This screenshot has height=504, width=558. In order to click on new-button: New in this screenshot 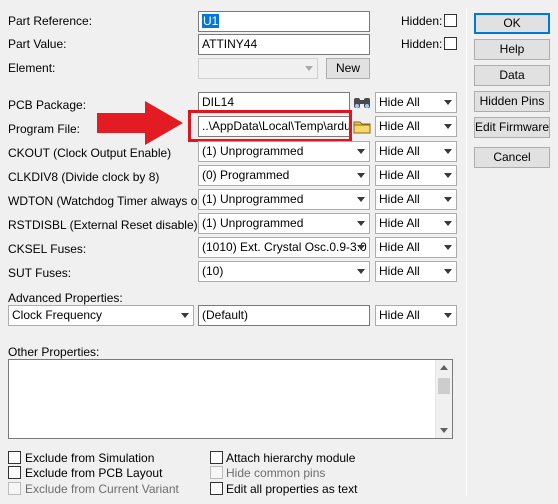, I will do `click(348, 68)`.